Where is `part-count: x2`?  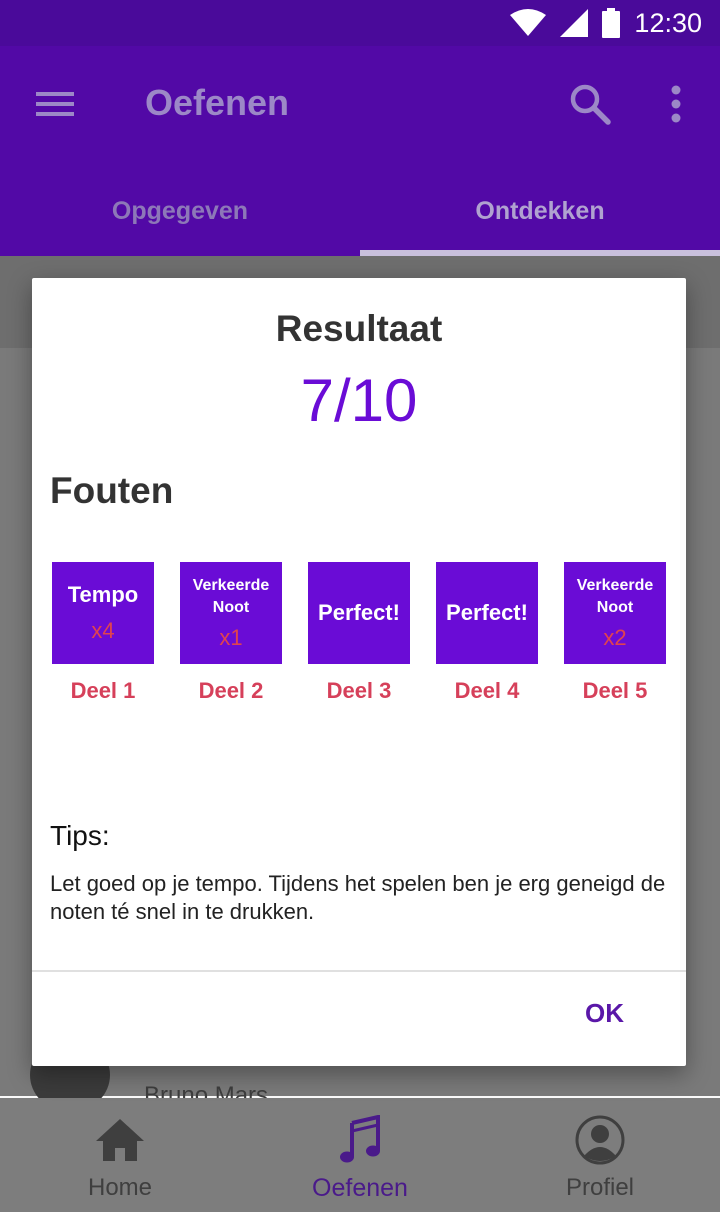 part-count: x2 is located at coordinates (615, 637).